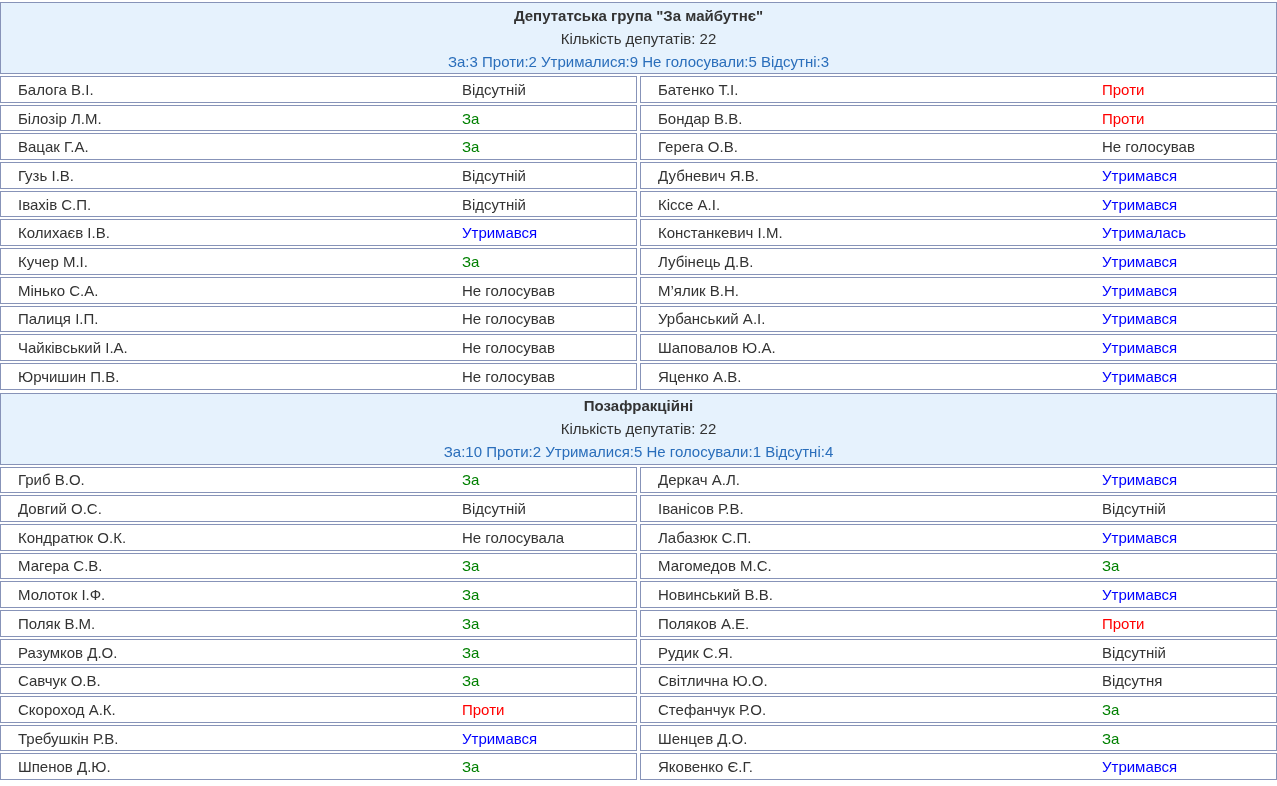 The image size is (1277, 786). Describe the element at coordinates (56, 89) in the screenshot. I see `deputy-name: Балога В.І.` at that location.